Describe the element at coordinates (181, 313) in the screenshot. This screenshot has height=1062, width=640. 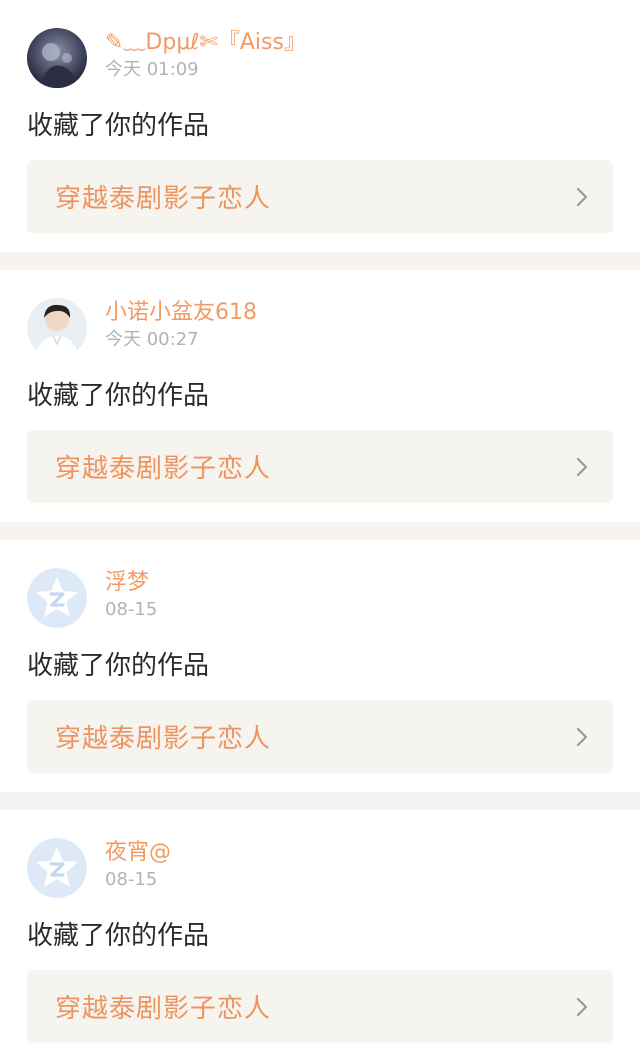
I see `username: 小诺小盆友618` at that location.